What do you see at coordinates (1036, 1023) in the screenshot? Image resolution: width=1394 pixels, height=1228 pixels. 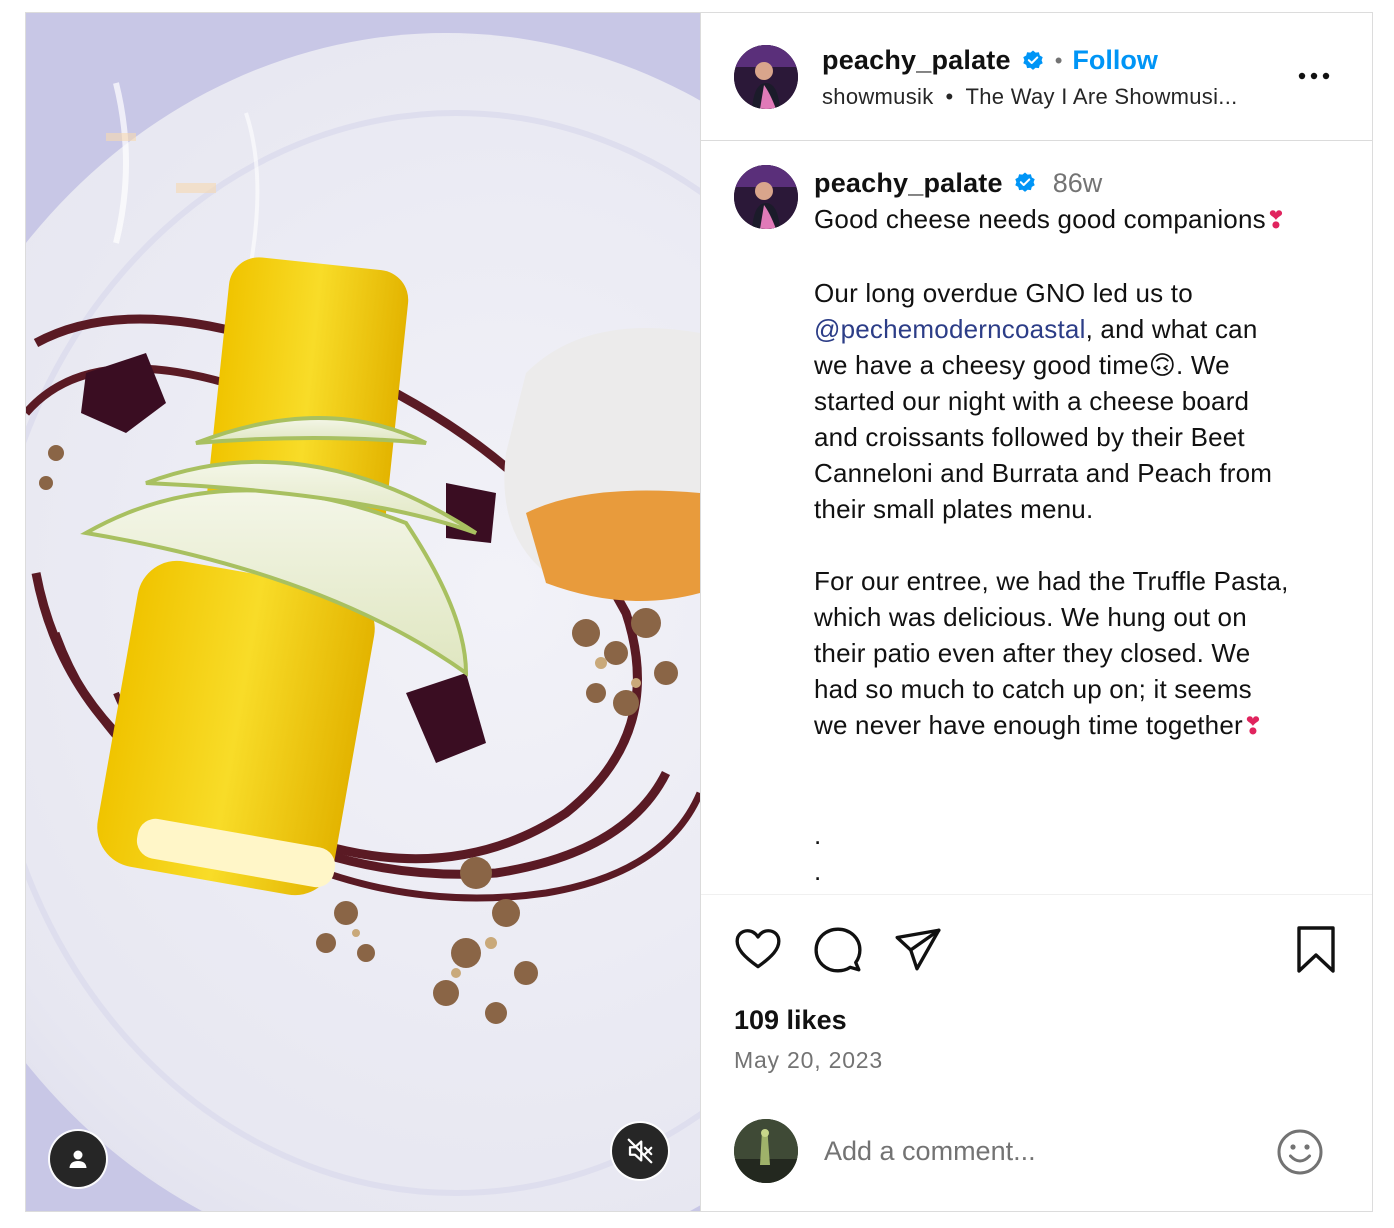 I see `likes-count: 109 likes` at bounding box center [1036, 1023].